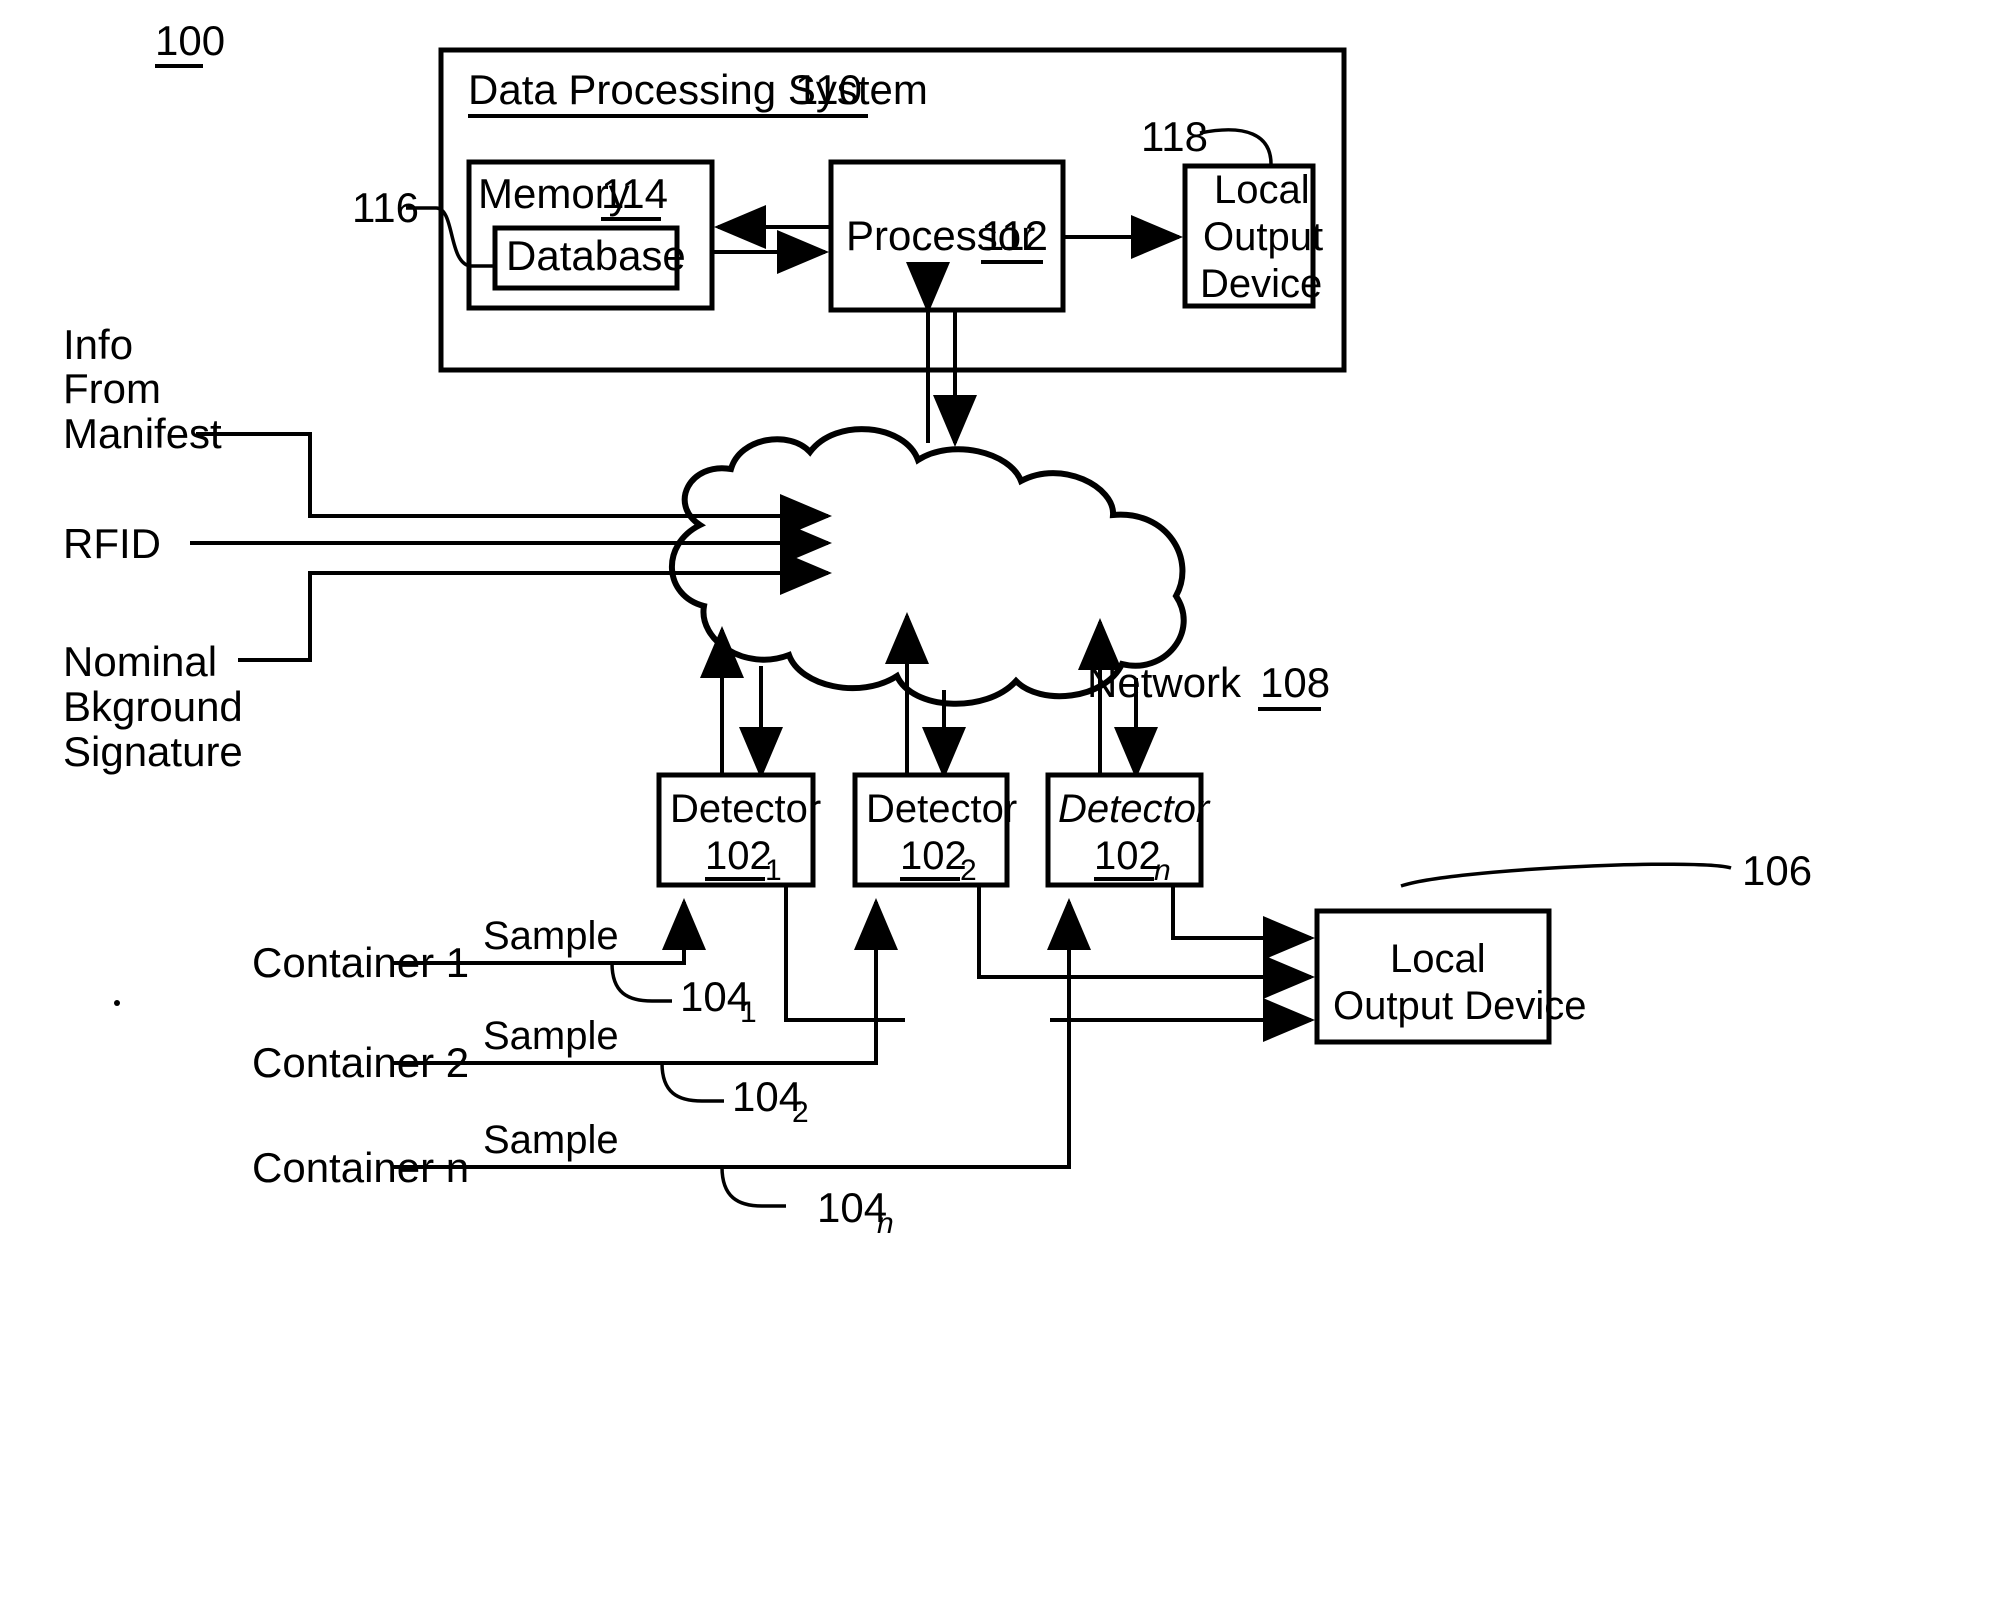  What do you see at coordinates (738, 856) in the screenshot?
I see `detector-1-ref: 102` at bounding box center [738, 856].